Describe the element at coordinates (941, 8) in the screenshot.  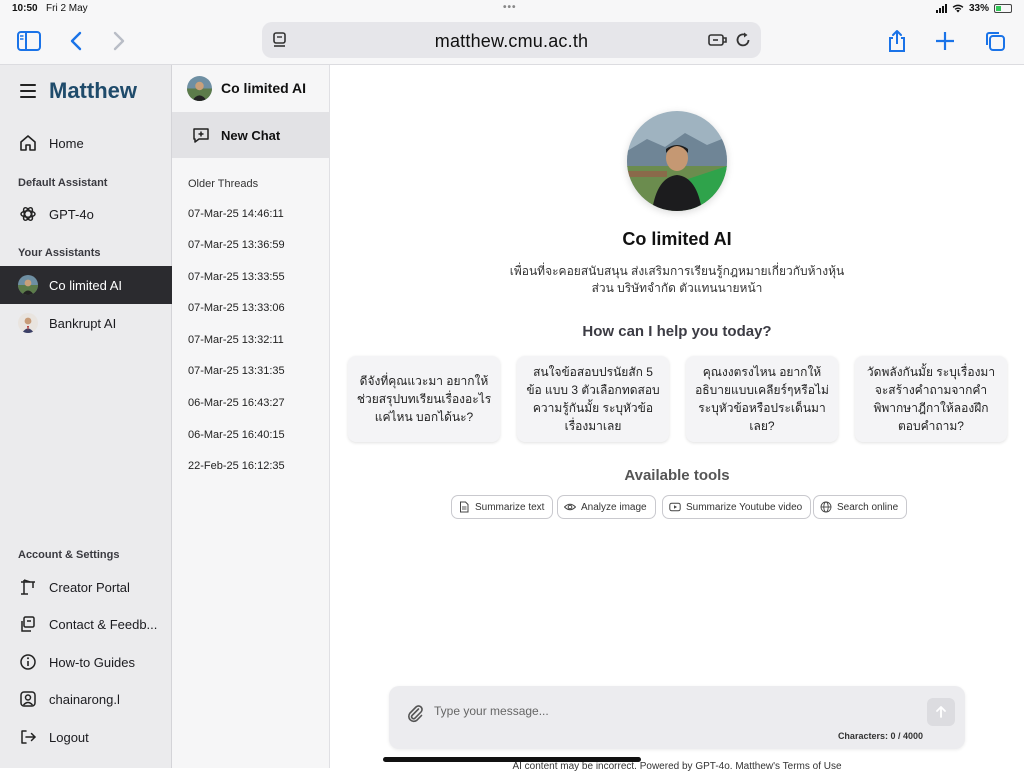
I see `cellular-signal-icon` at that location.